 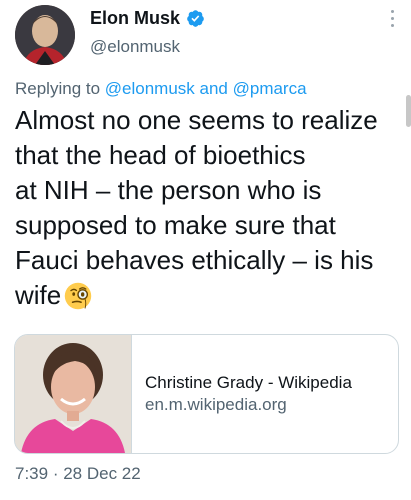 I want to click on reply-prefix: Replying to, so click(x=60, y=88).